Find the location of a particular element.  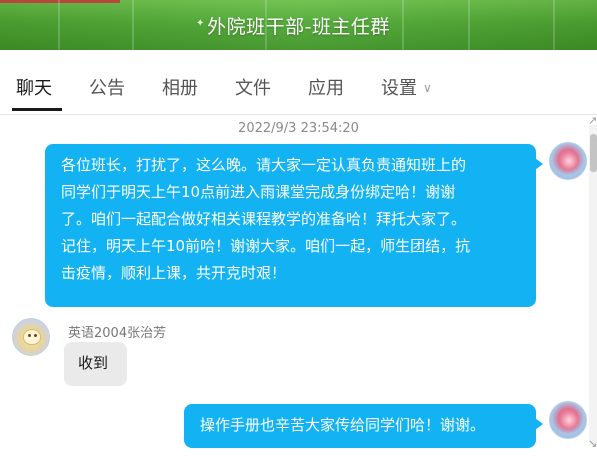

tab-announcements: 公告 is located at coordinates (107, 87).